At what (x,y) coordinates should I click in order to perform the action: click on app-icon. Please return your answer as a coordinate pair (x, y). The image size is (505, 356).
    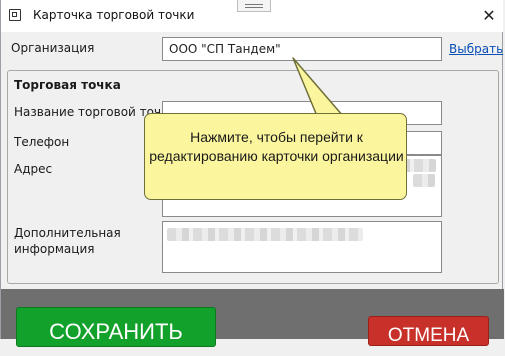
    Looking at the image, I should click on (15, 15).